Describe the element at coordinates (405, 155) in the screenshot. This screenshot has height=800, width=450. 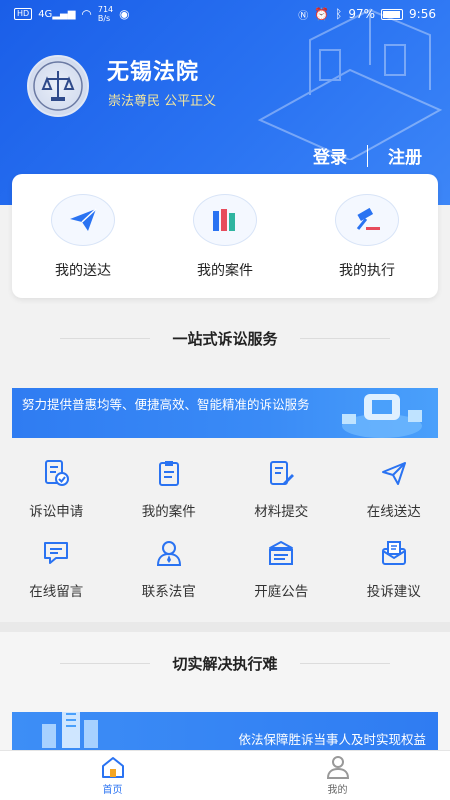
I see `register-link: 注册` at that location.